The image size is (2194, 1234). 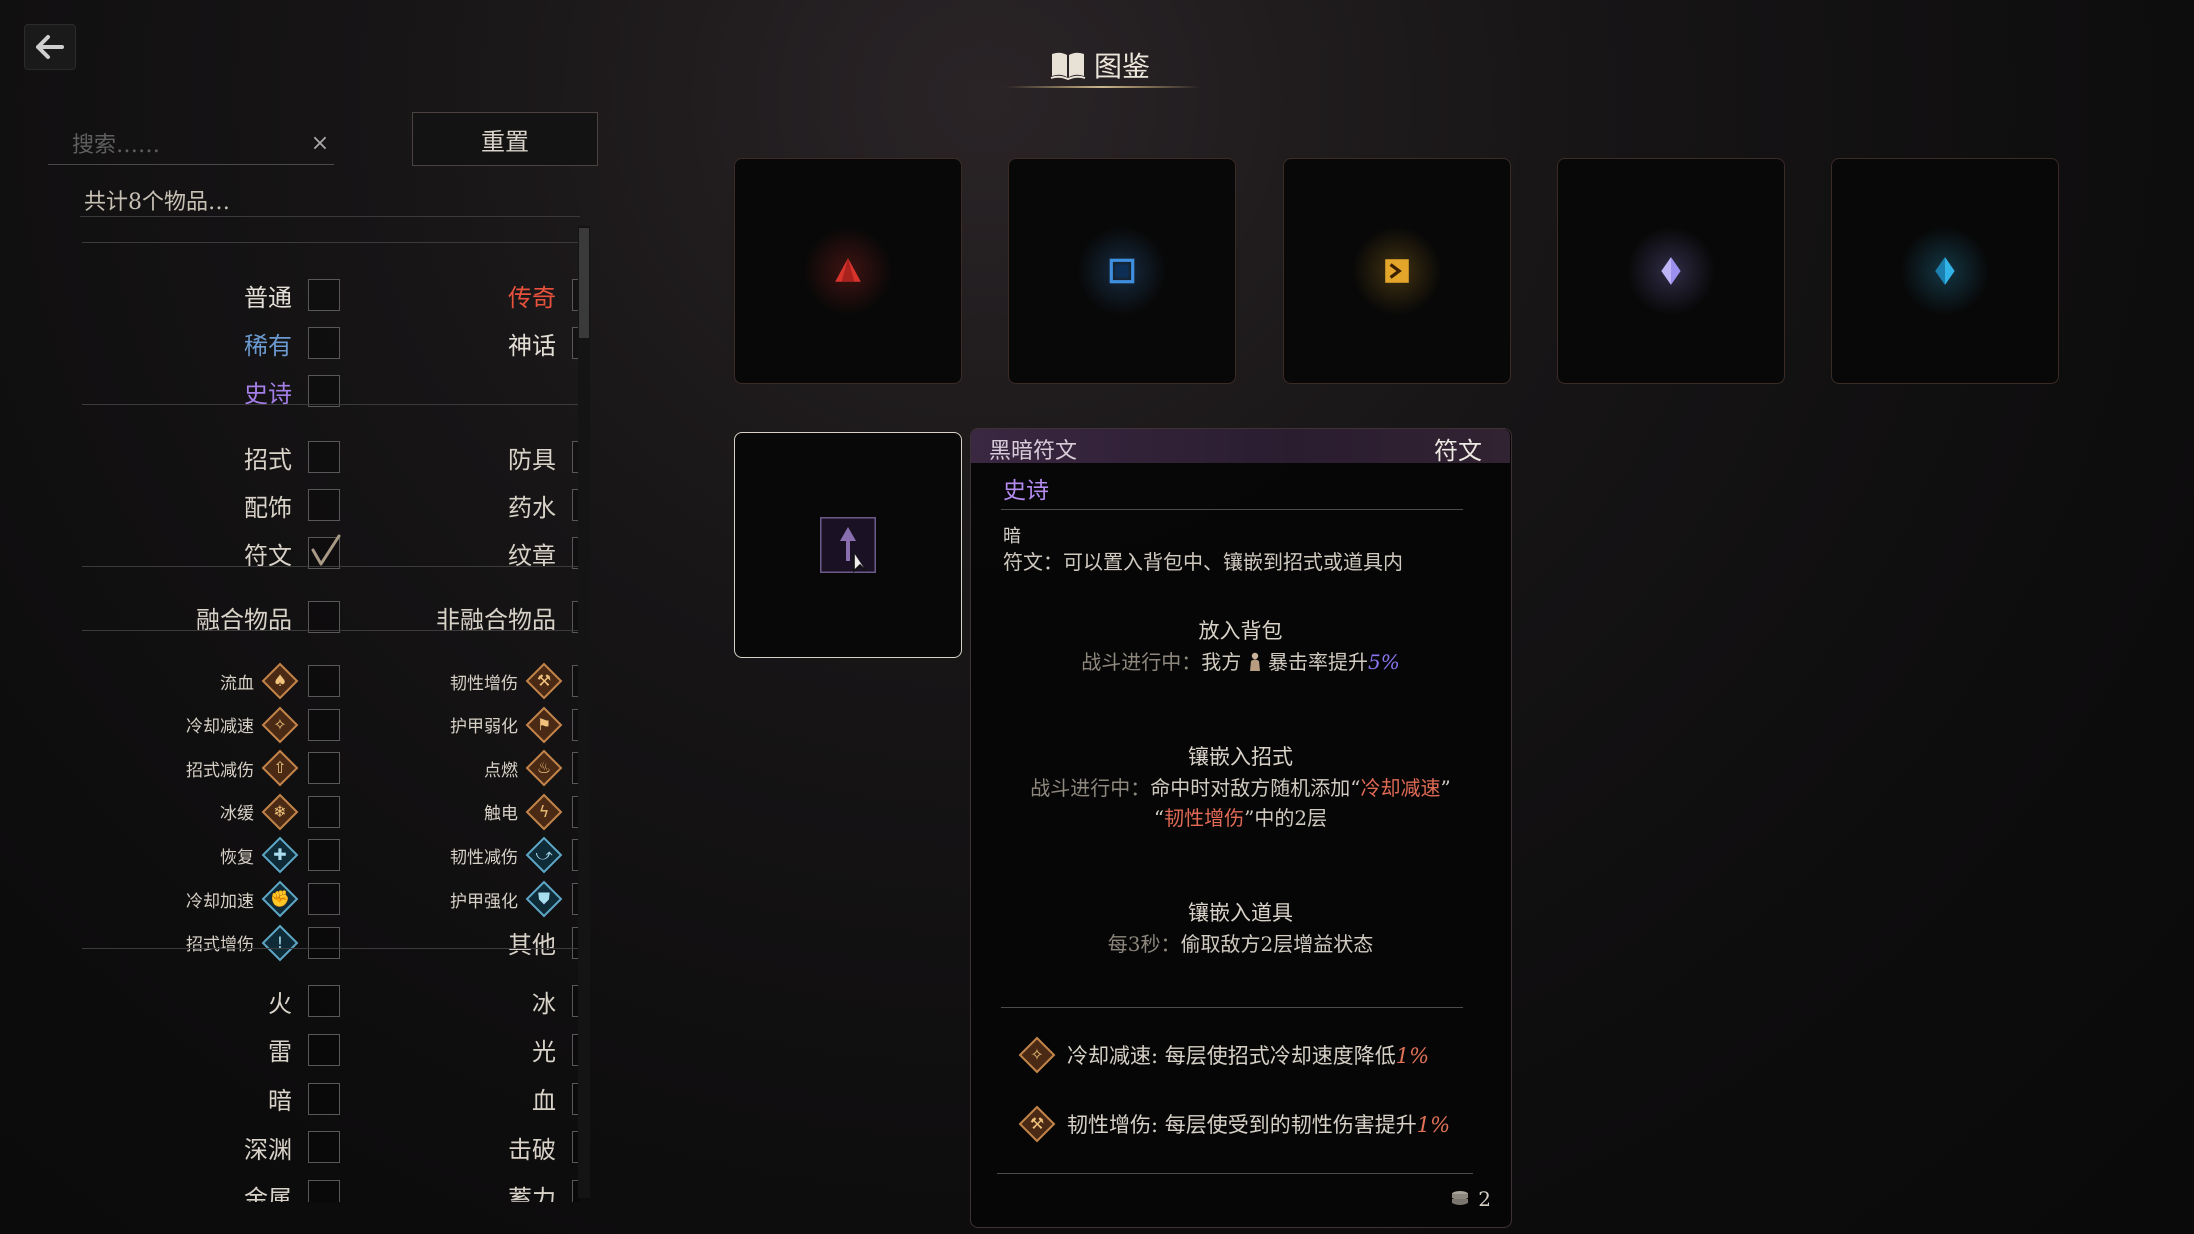 I want to click on cooldown-slow-keyword: 冷却减速, so click(x=1400, y=788).